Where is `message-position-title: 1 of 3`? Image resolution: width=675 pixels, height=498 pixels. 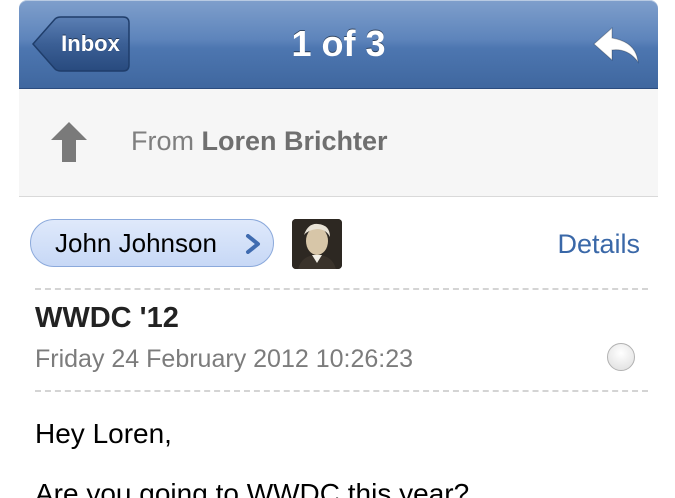
message-position-title: 1 of 3 is located at coordinates (338, 43).